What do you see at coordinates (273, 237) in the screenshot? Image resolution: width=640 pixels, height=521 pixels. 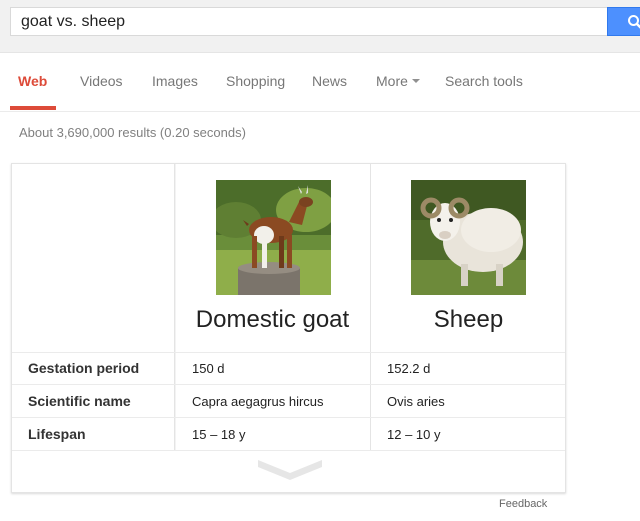 I see `goat-photo` at bounding box center [273, 237].